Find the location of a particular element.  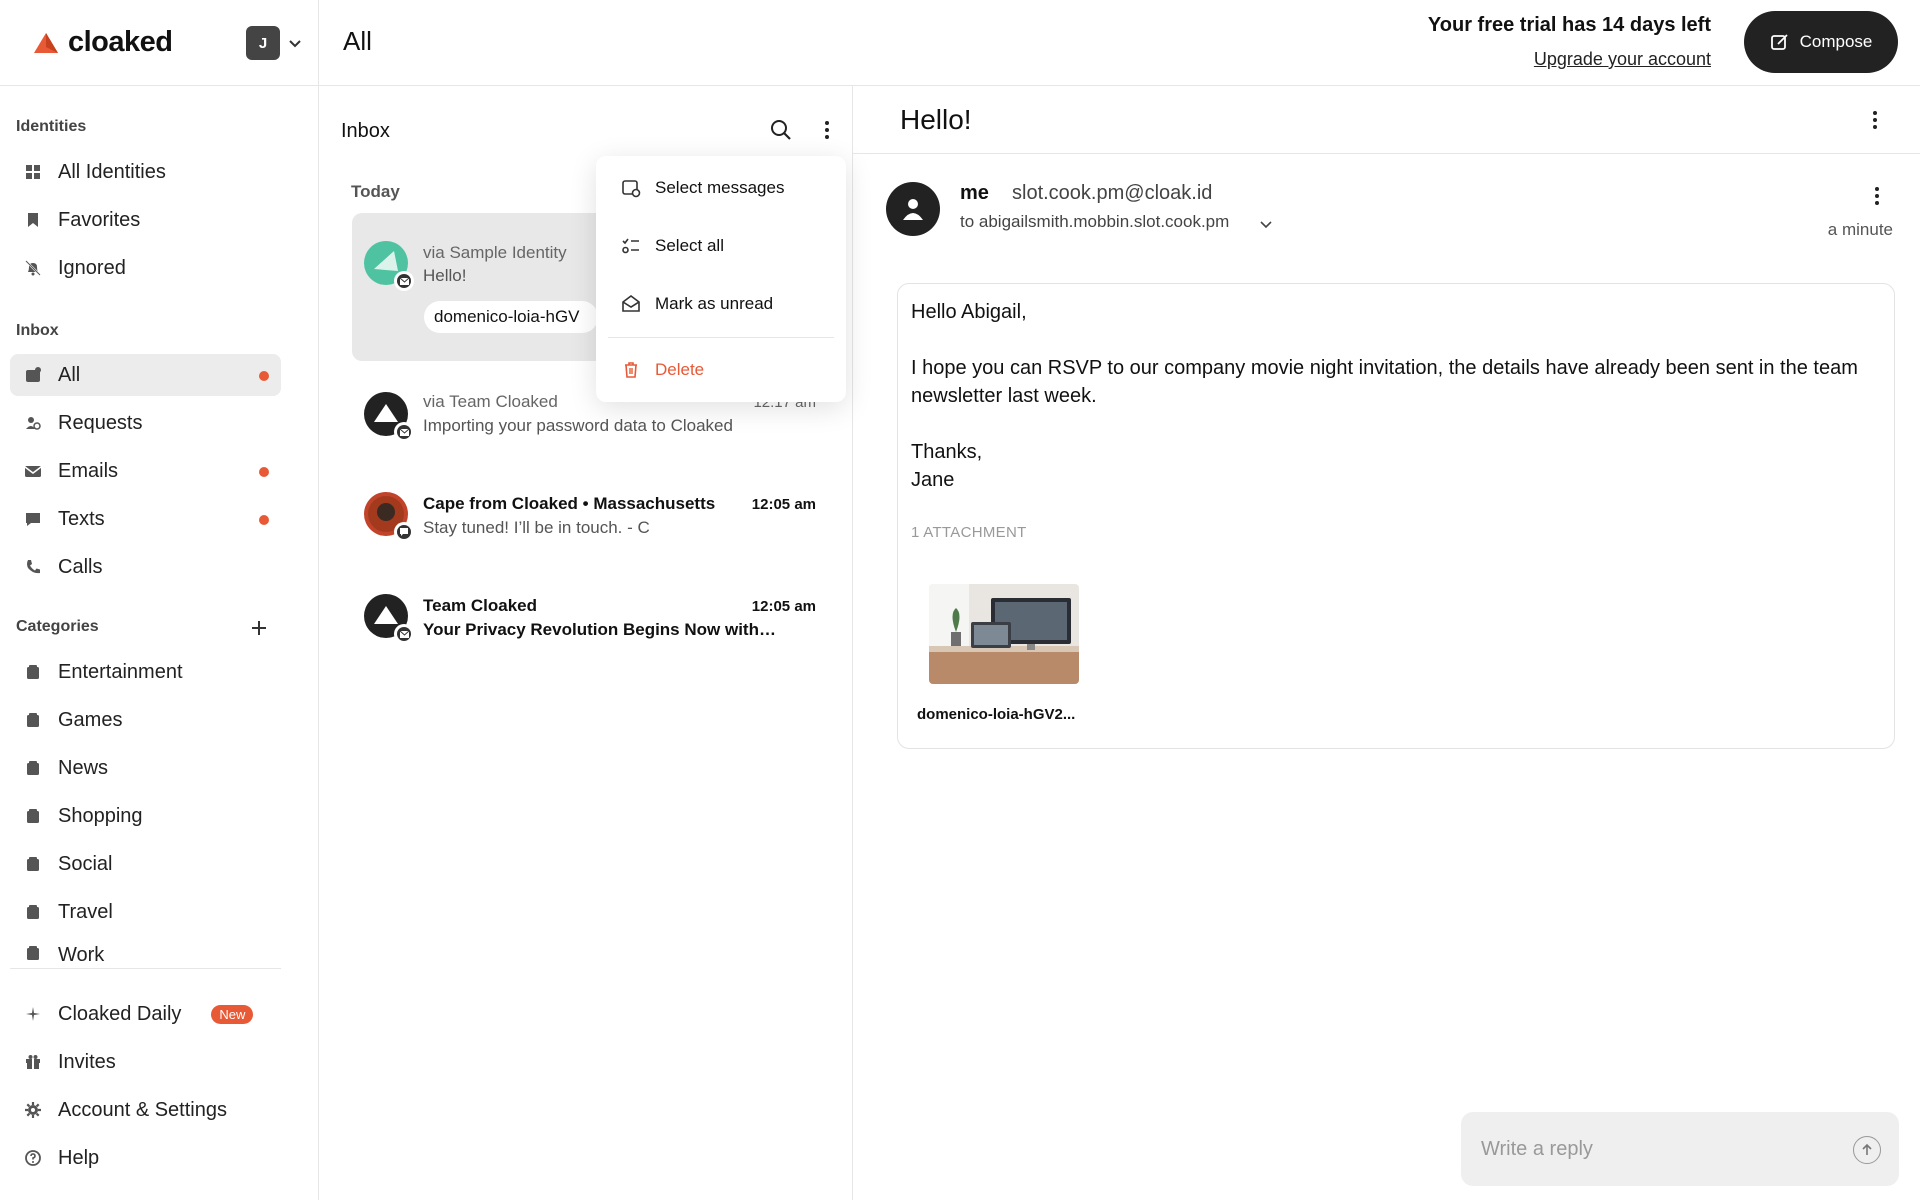

menu-item-label: Mark as unread is located at coordinates (714, 303).